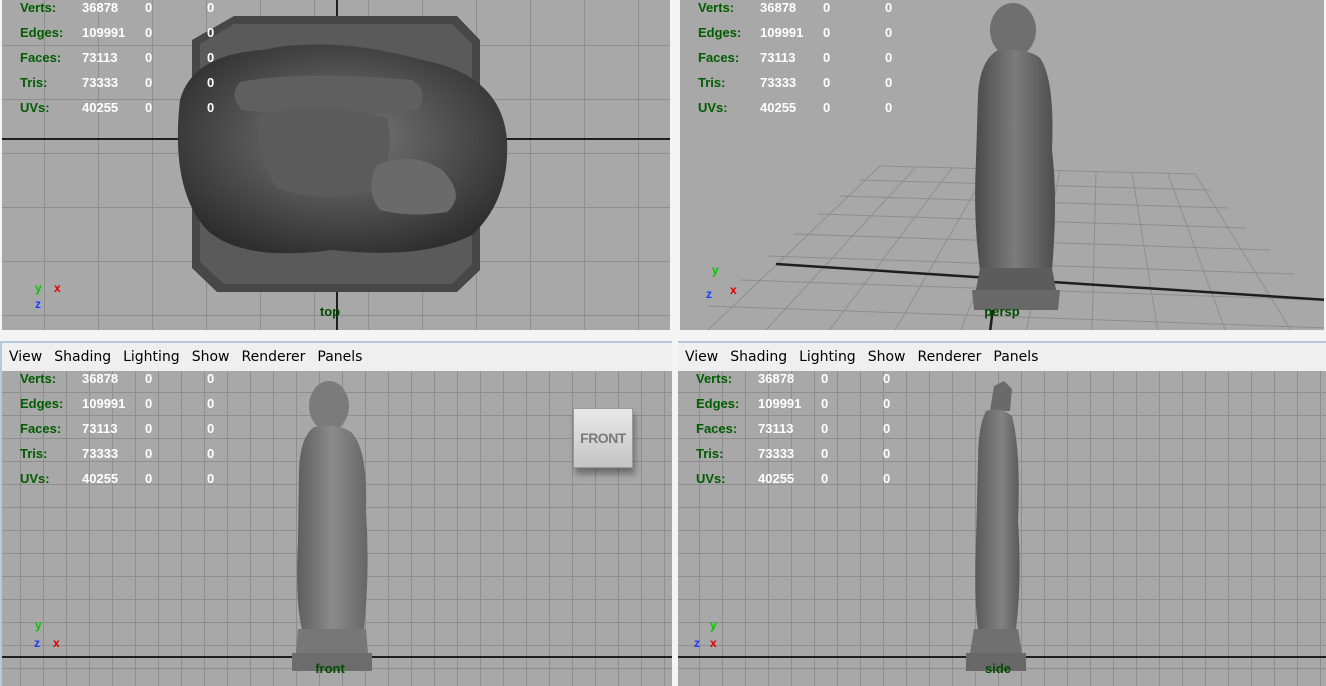 This screenshot has height=686, width=1326. What do you see at coordinates (52, 300) in the screenshot?
I see `axis-gizmo-icon: y x z` at bounding box center [52, 300].